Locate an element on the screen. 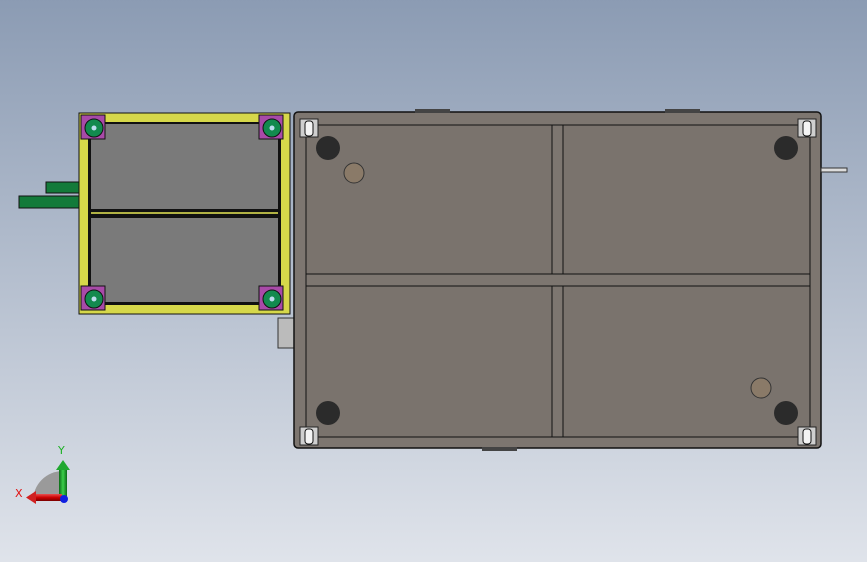  x-axis-arrow is located at coordinates (44, 497).